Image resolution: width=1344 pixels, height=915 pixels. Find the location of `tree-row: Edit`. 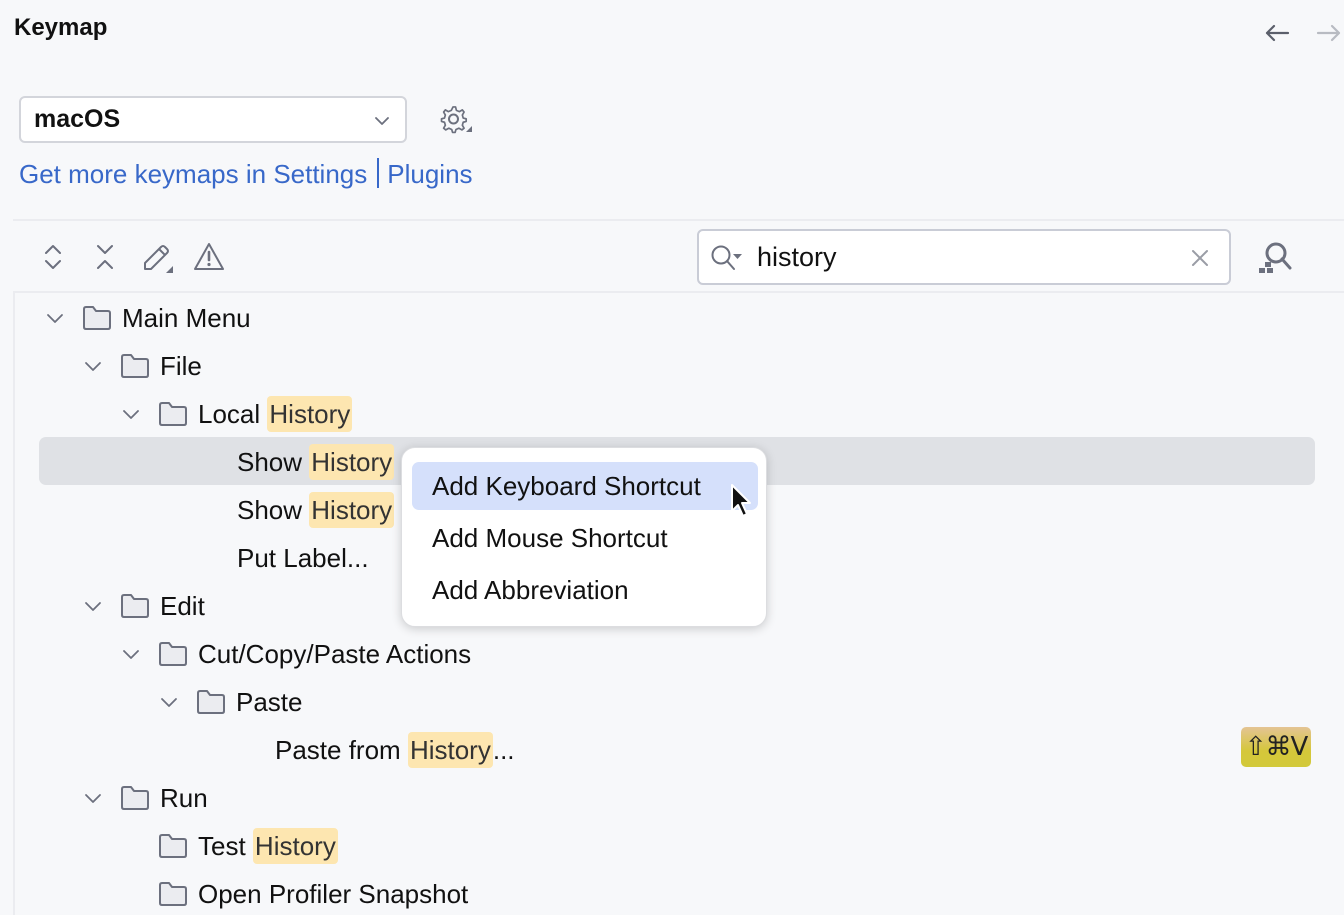

tree-row: Edit is located at coordinates (143, 606).